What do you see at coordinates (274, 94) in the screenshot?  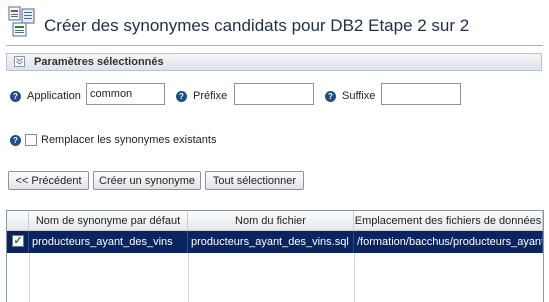 I see `prefix-input` at bounding box center [274, 94].